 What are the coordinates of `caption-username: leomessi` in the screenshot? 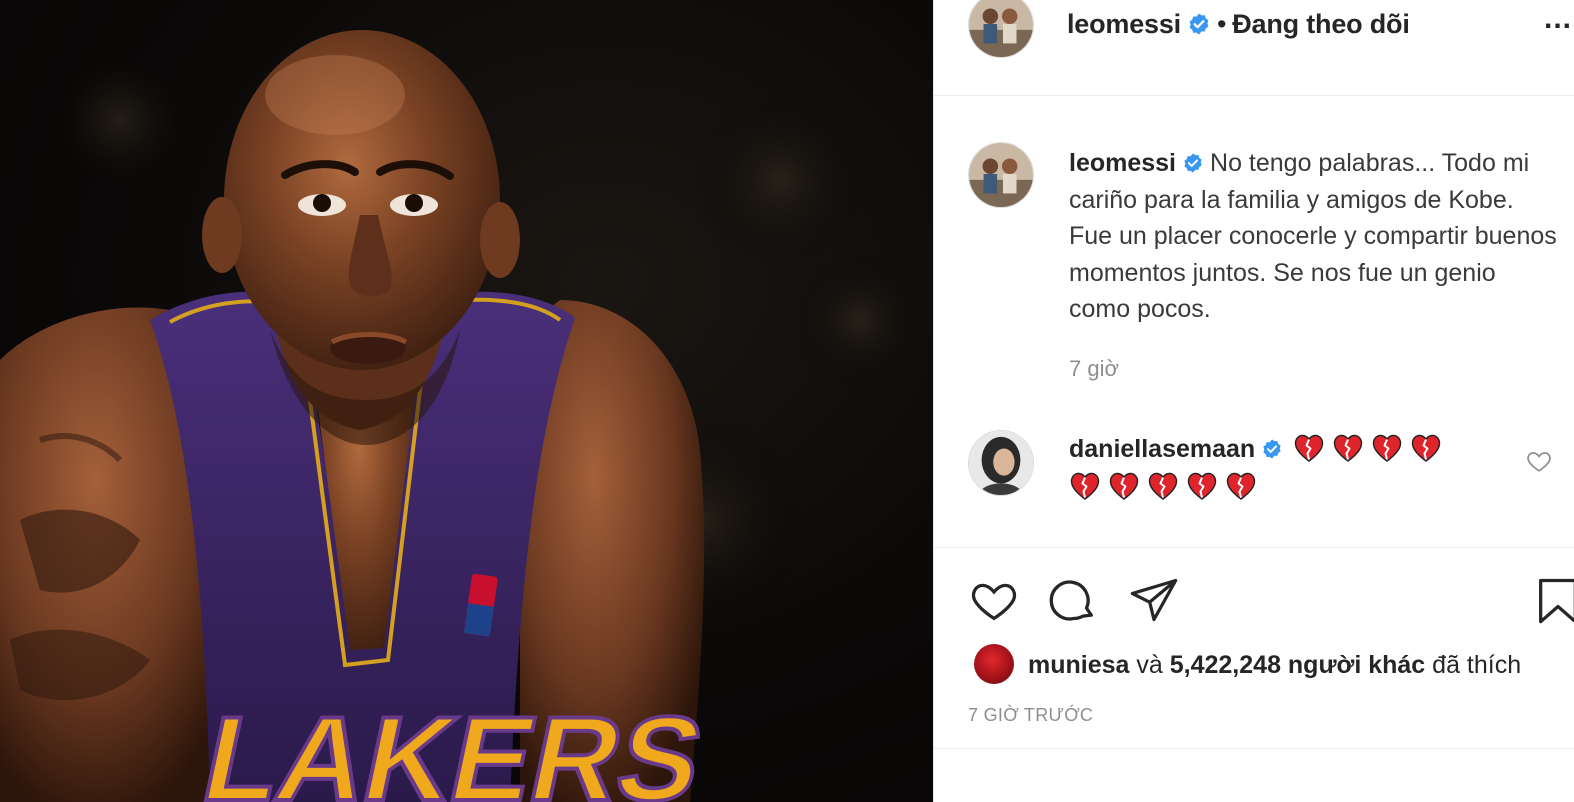 It's located at (1122, 163).